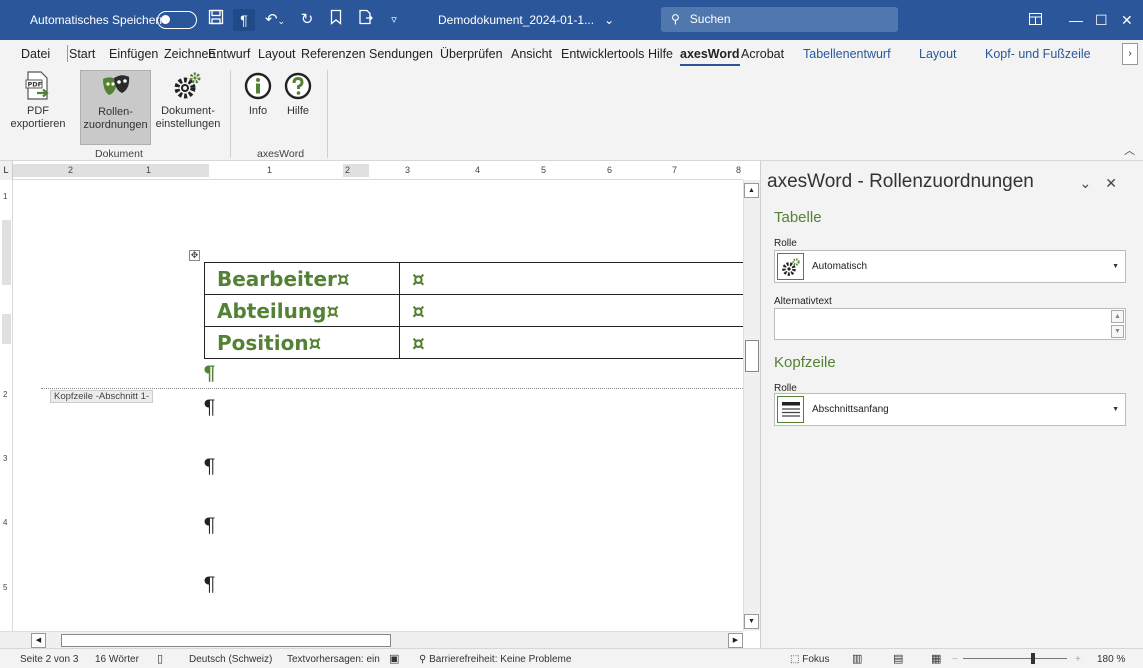 The image size is (1143, 668). Describe the element at coordinates (258, 86) in the screenshot. I see `info-icon` at that location.